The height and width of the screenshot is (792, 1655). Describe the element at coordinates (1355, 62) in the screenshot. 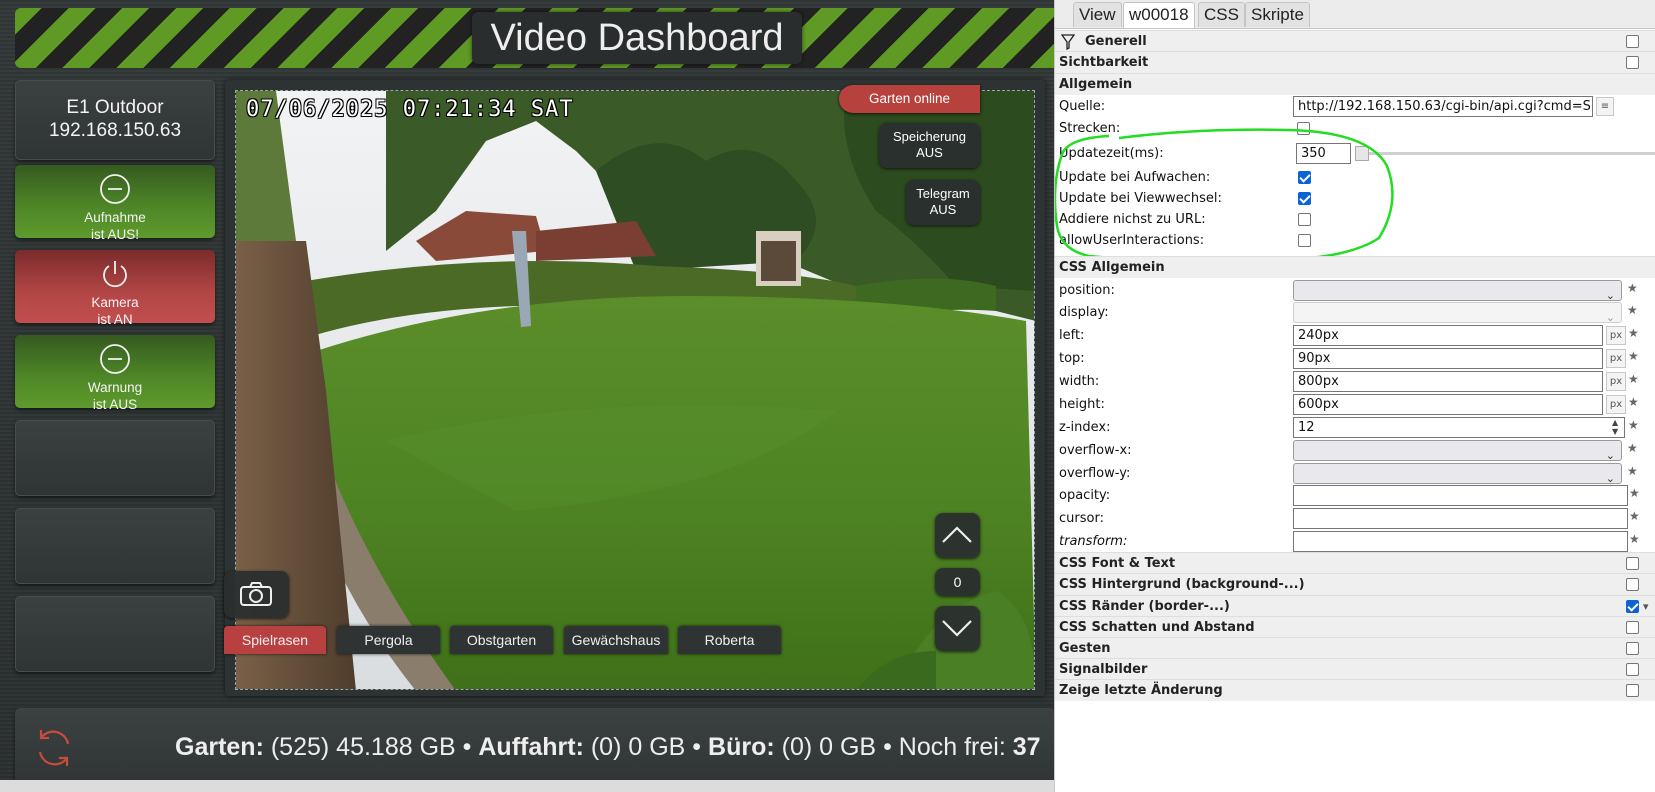

I see `section-sichtbarkeit: Sichtbarkeit` at that location.